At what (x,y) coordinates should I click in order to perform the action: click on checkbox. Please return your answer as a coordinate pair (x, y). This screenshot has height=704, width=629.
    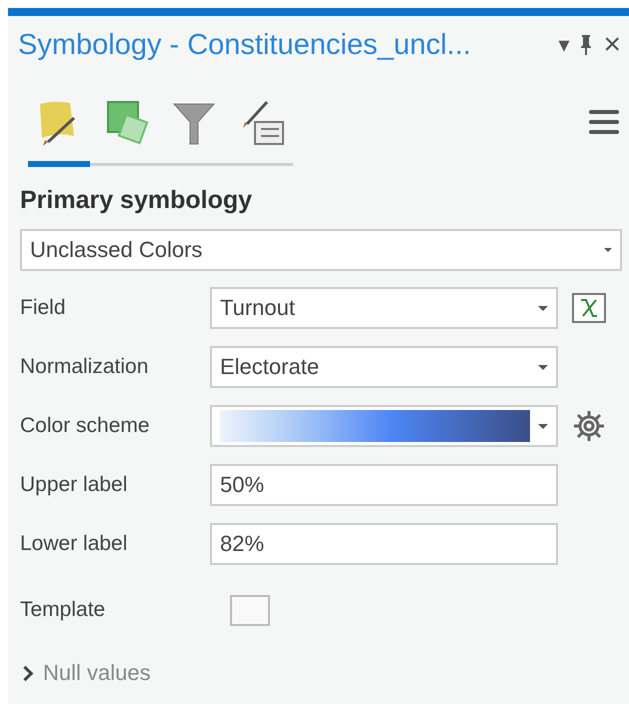
    Looking at the image, I should click on (250, 610).